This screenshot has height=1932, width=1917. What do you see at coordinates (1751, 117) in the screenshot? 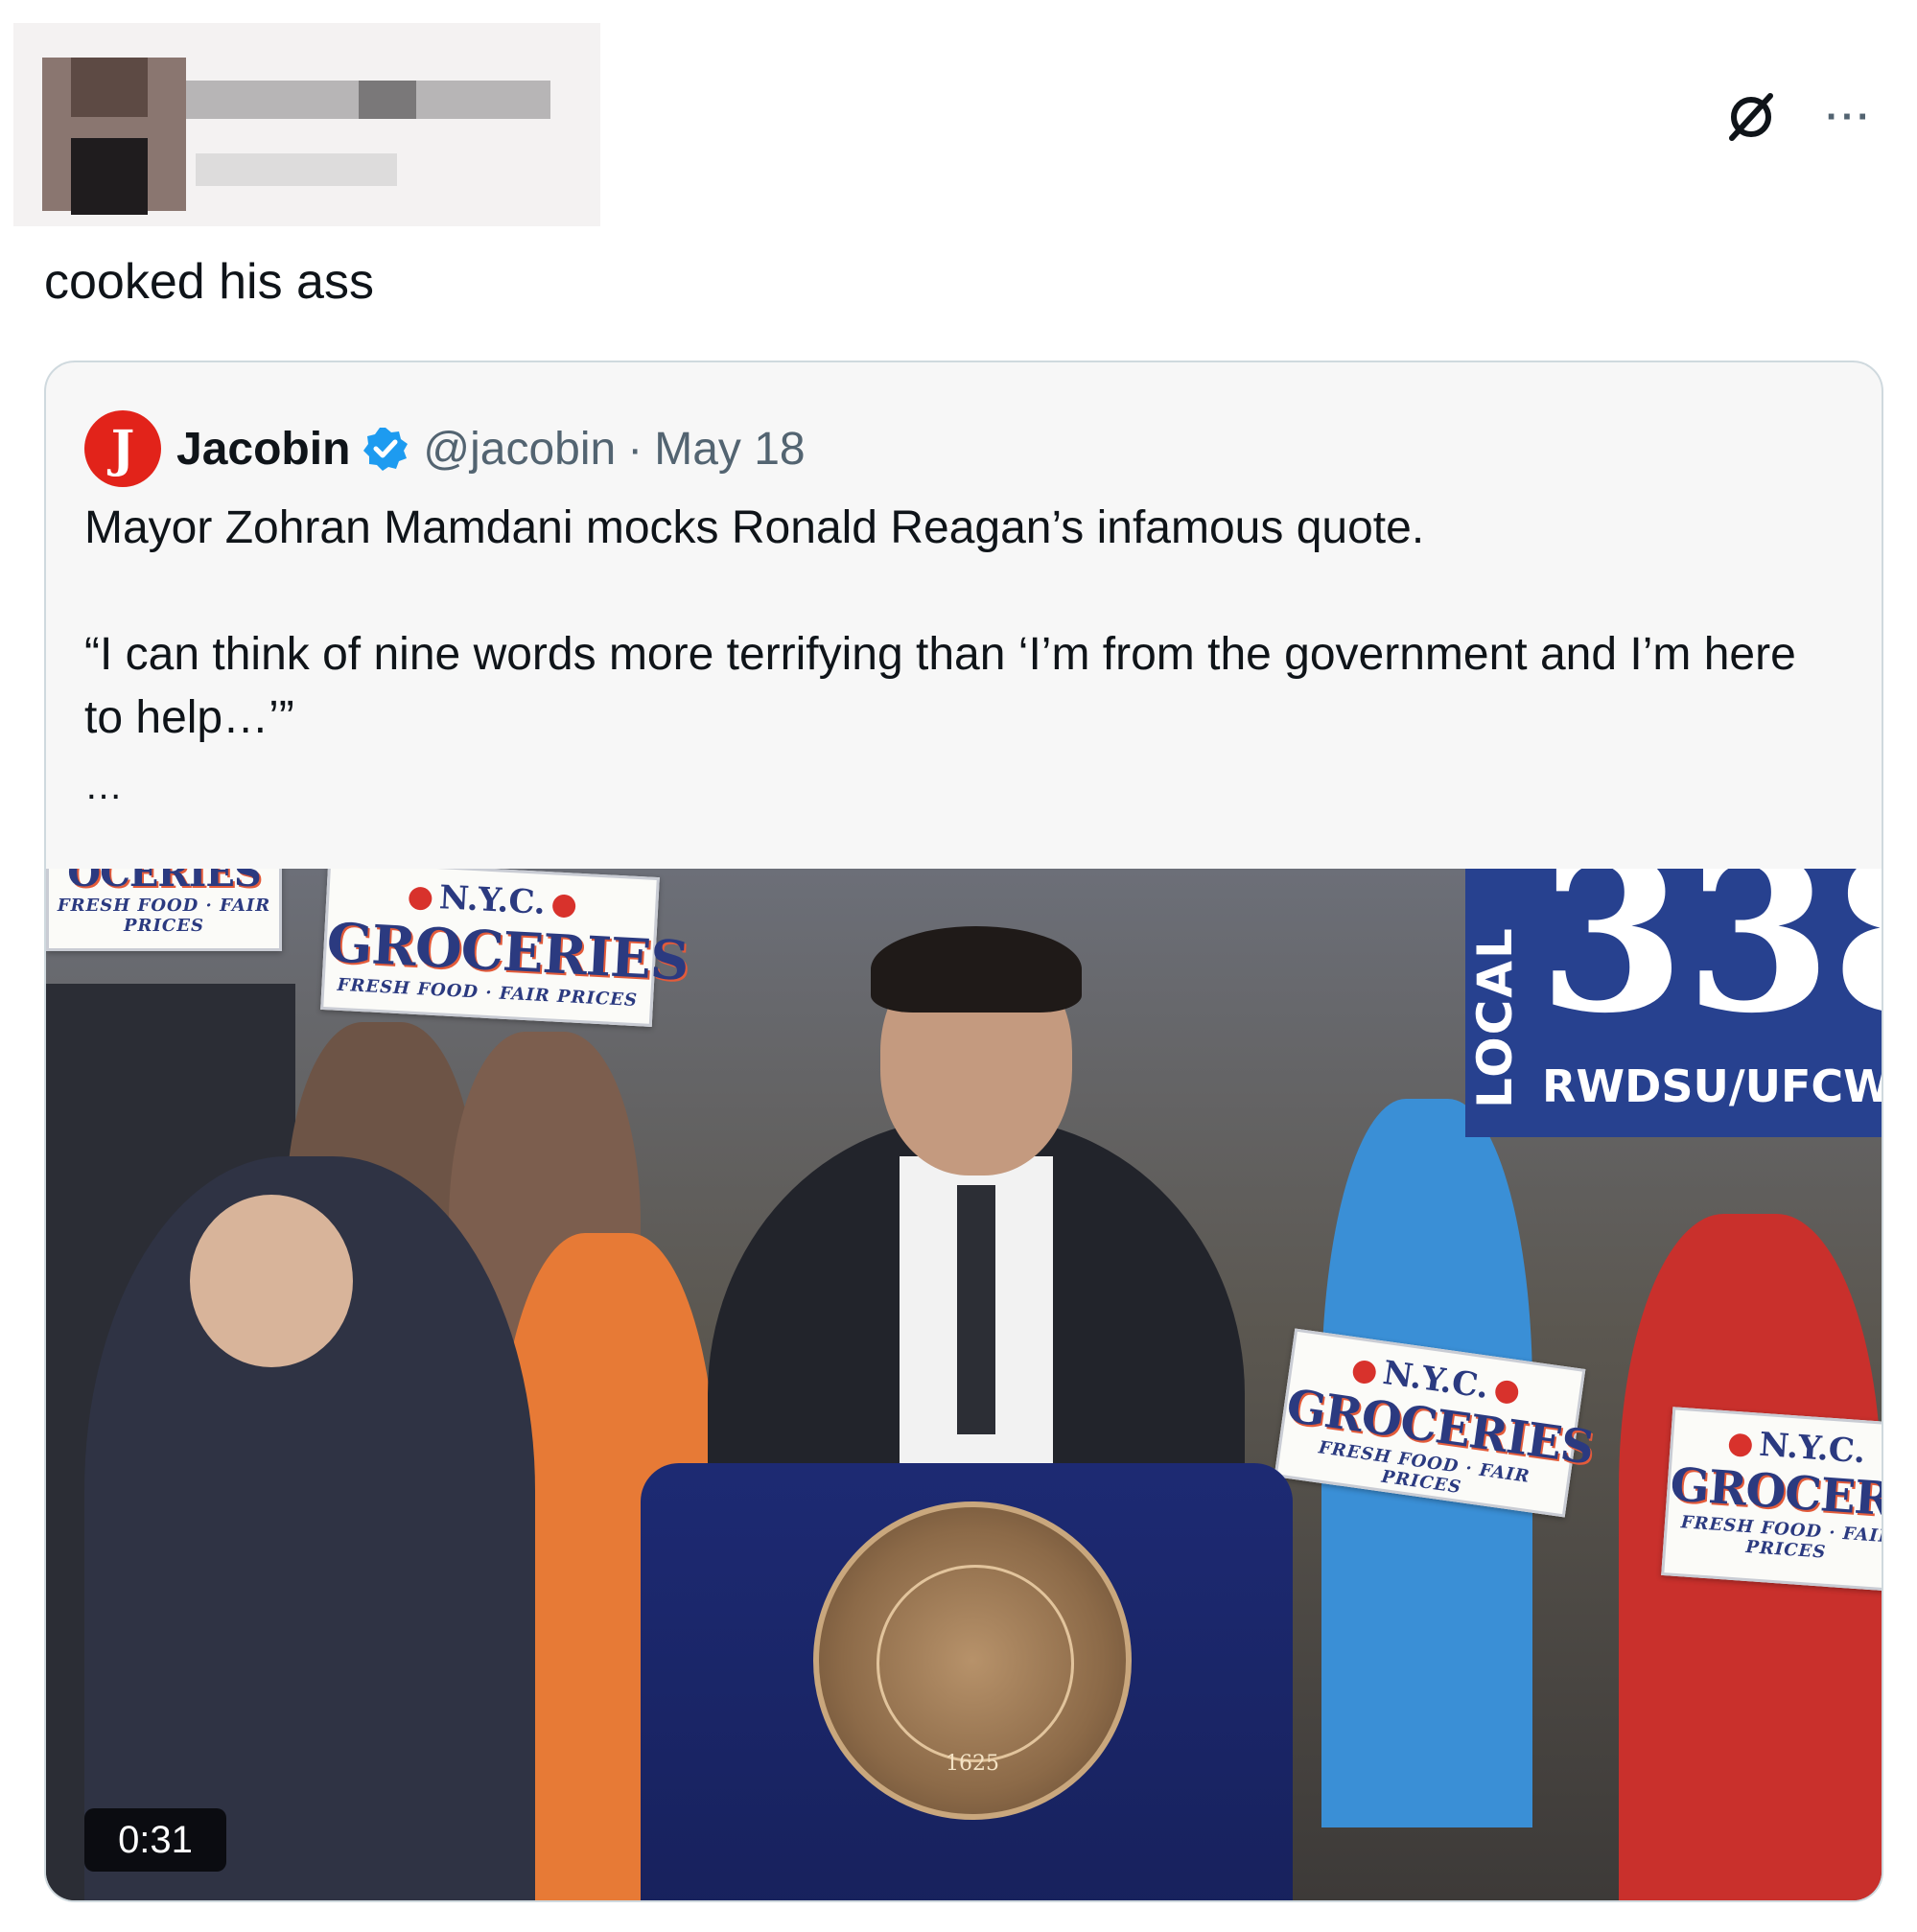
I see `grok-icon` at bounding box center [1751, 117].